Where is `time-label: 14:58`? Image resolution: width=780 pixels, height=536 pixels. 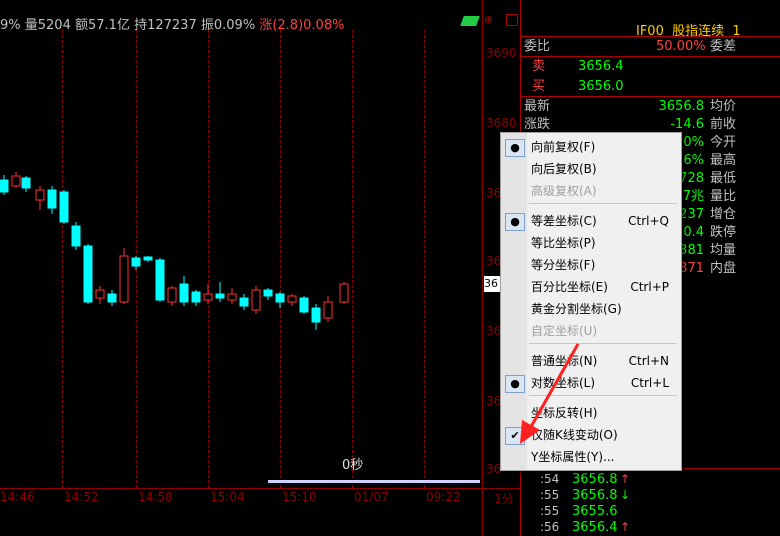 time-label: 14:58 is located at coordinates (155, 497).